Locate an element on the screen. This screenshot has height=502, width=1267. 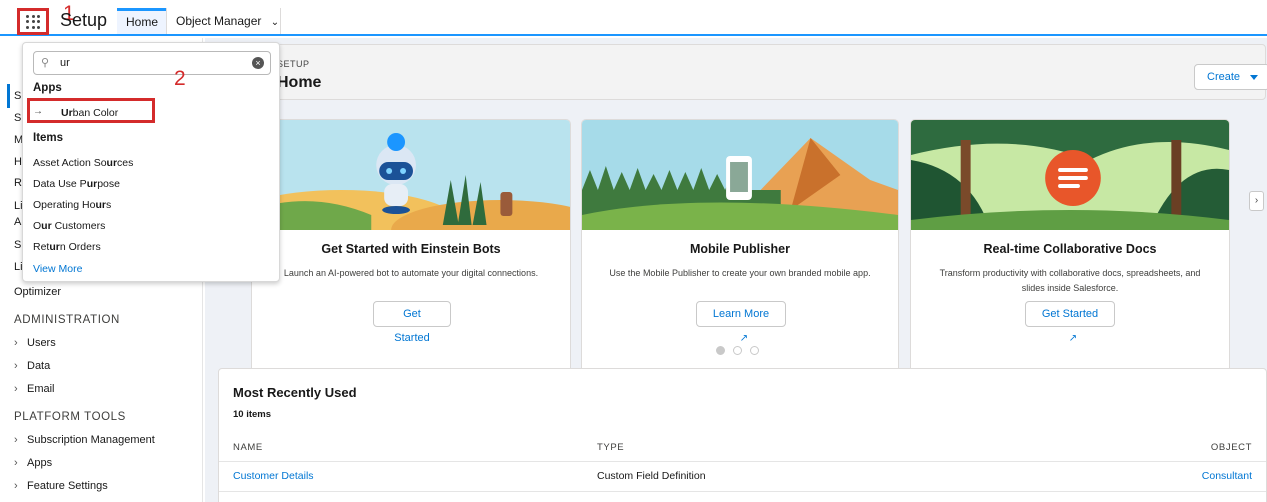
item-data-use-purpose: Data Use Purpose is located at coordinates (76, 184).